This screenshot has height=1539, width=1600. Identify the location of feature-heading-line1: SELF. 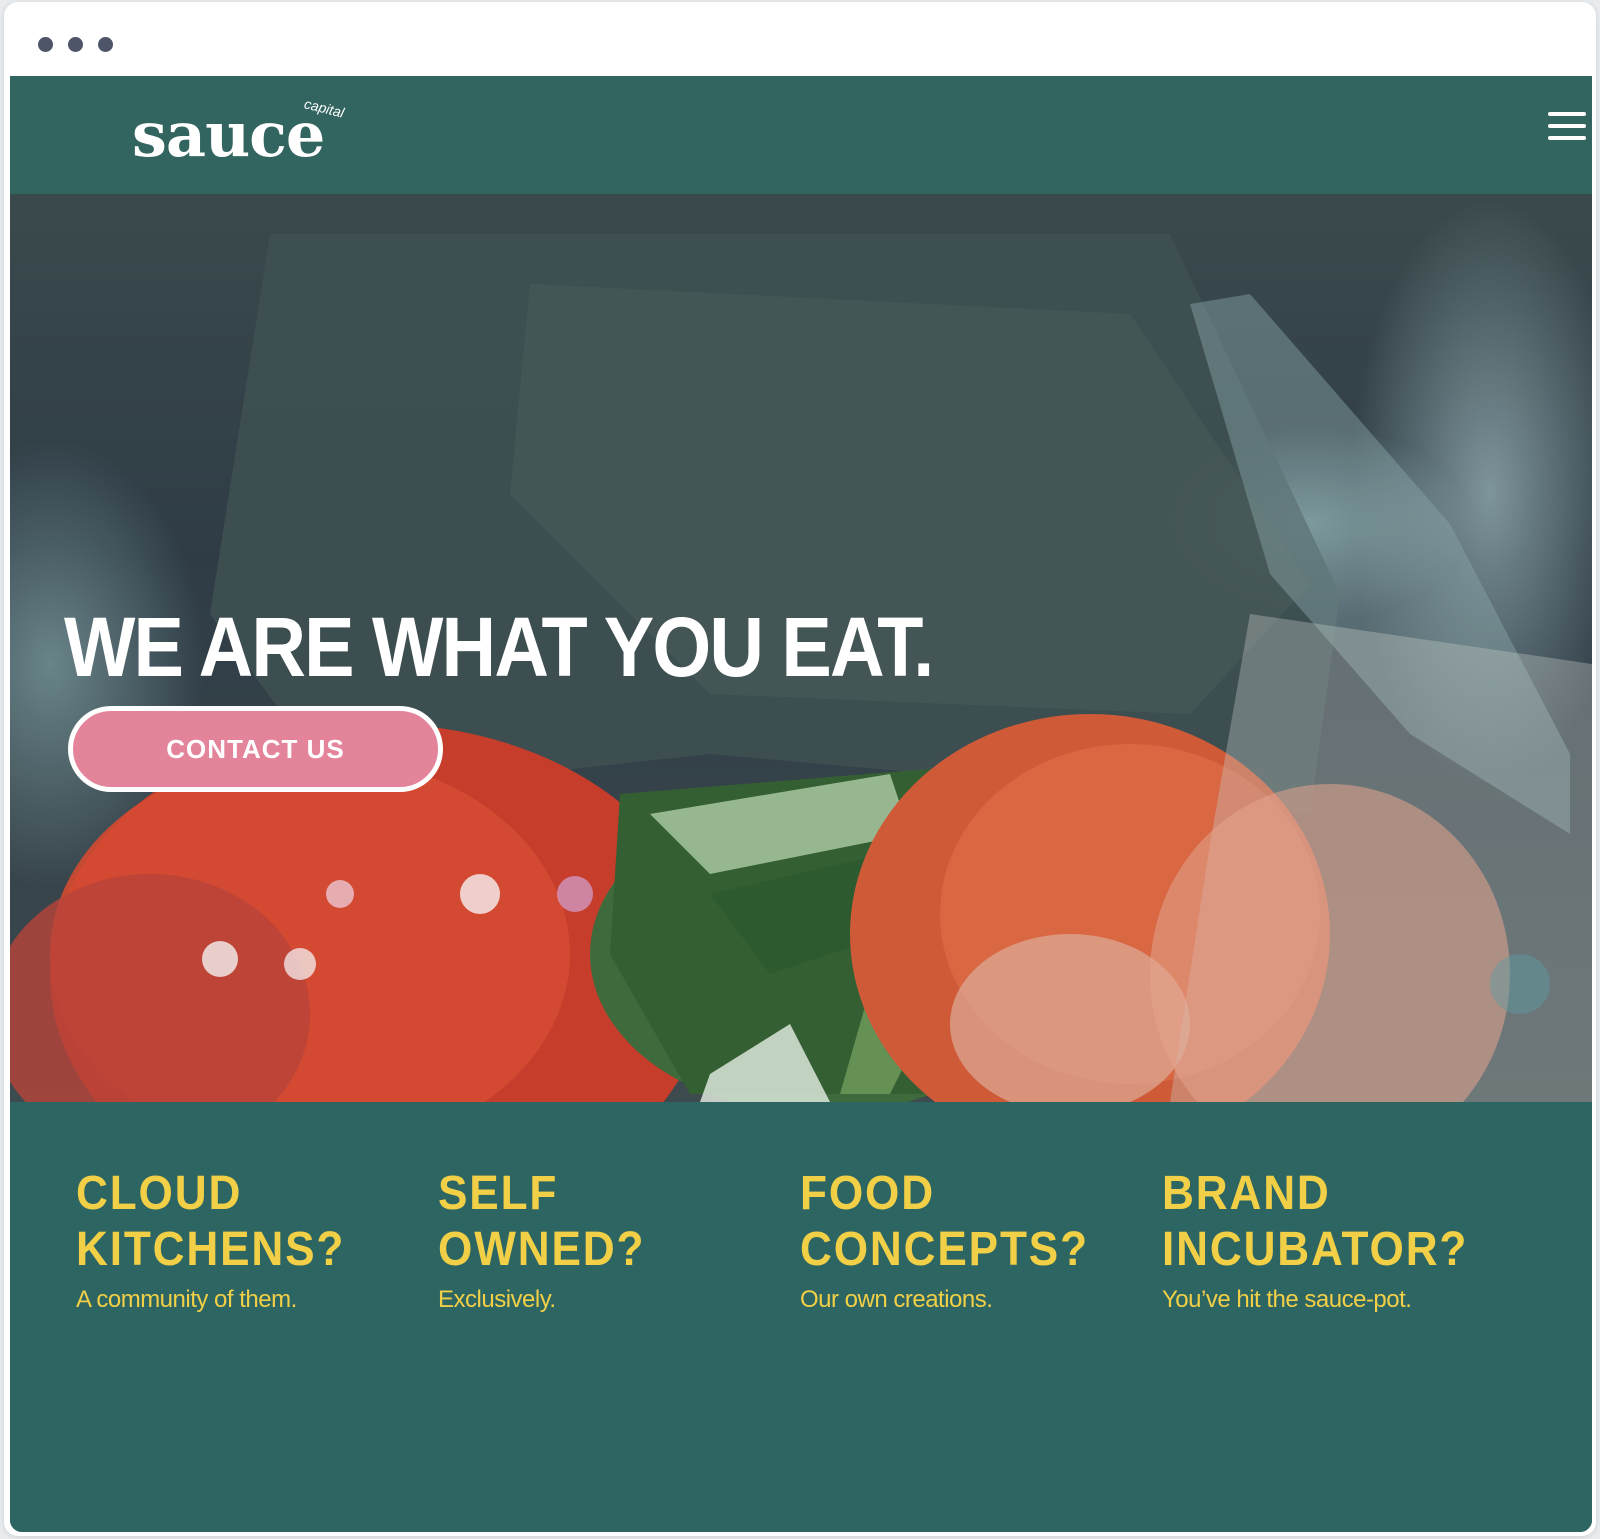
(498, 1193).